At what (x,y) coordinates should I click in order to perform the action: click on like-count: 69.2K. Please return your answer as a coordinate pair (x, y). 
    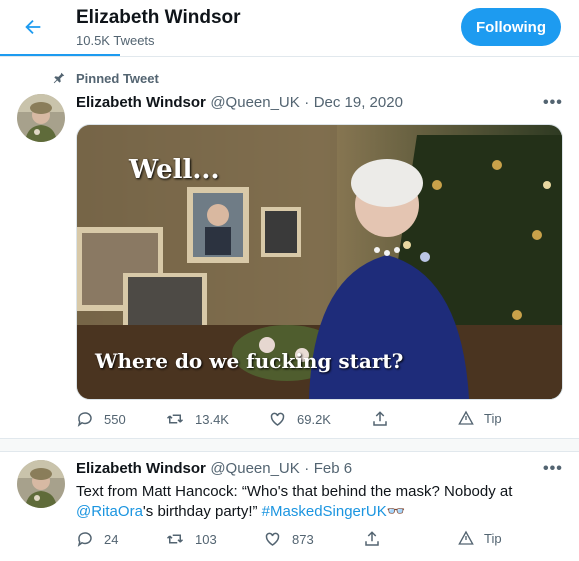
    Looking at the image, I should click on (314, 419).